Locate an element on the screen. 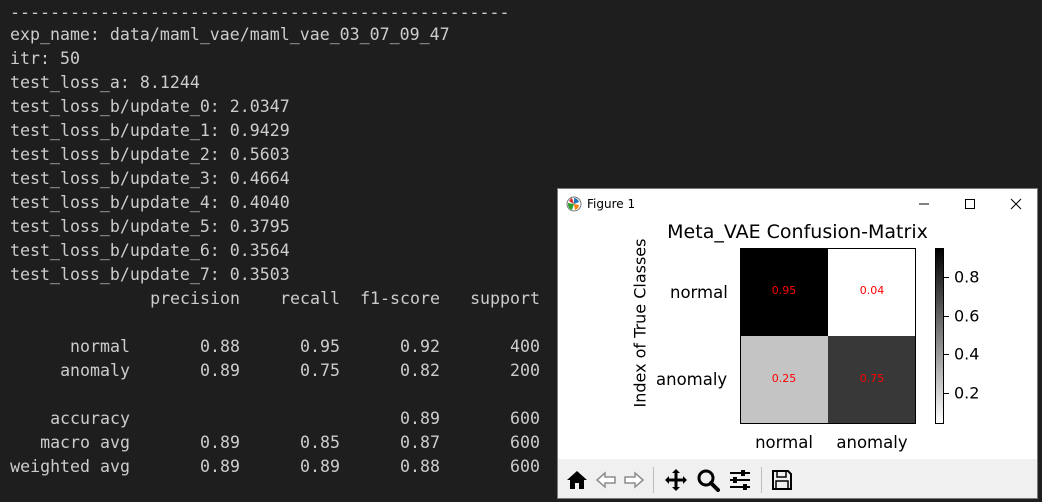 The width and height of the screenshot is (1042, 502). minimize-icon is located at coordinates (924, 204).